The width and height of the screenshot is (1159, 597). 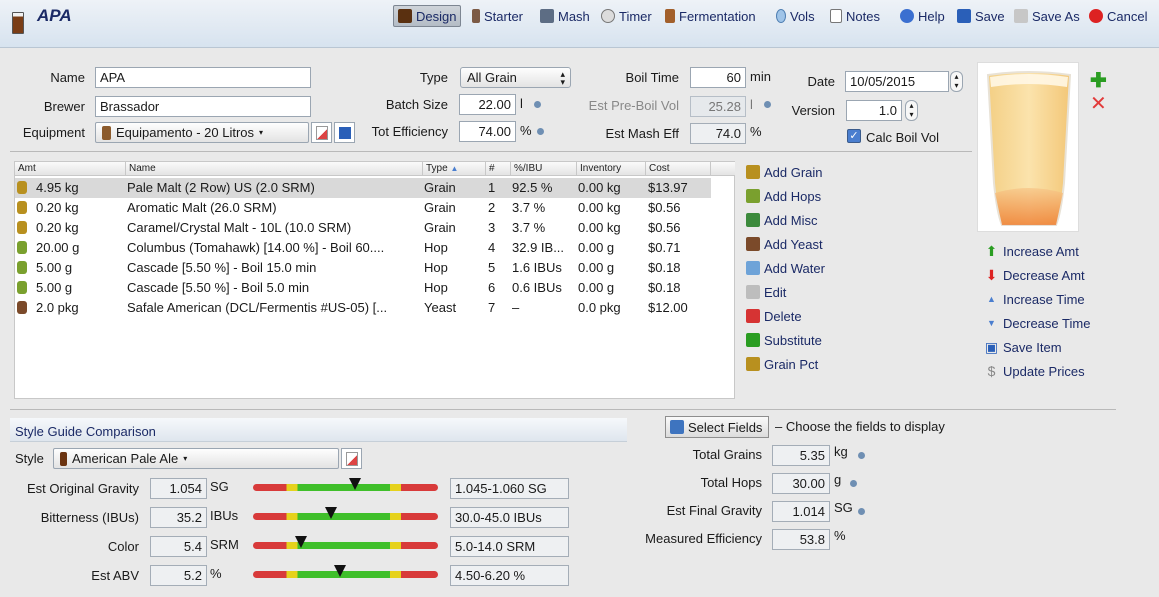 I want to click on name-input: APA, so click(x=203, y=77).